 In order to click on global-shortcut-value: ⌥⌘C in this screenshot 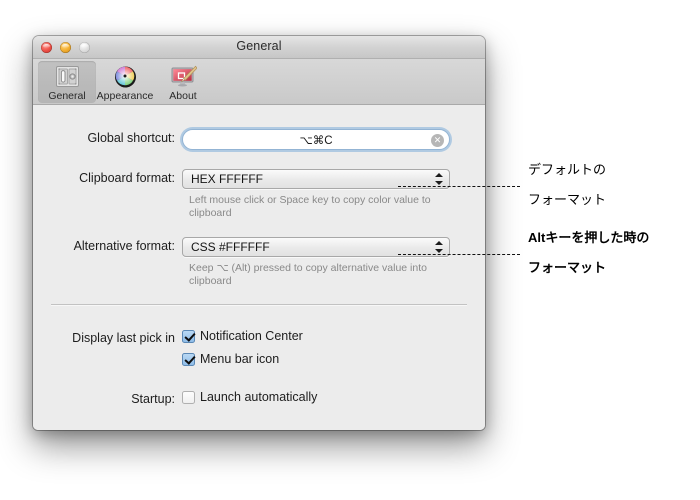, I will do `click(316, 141)`.